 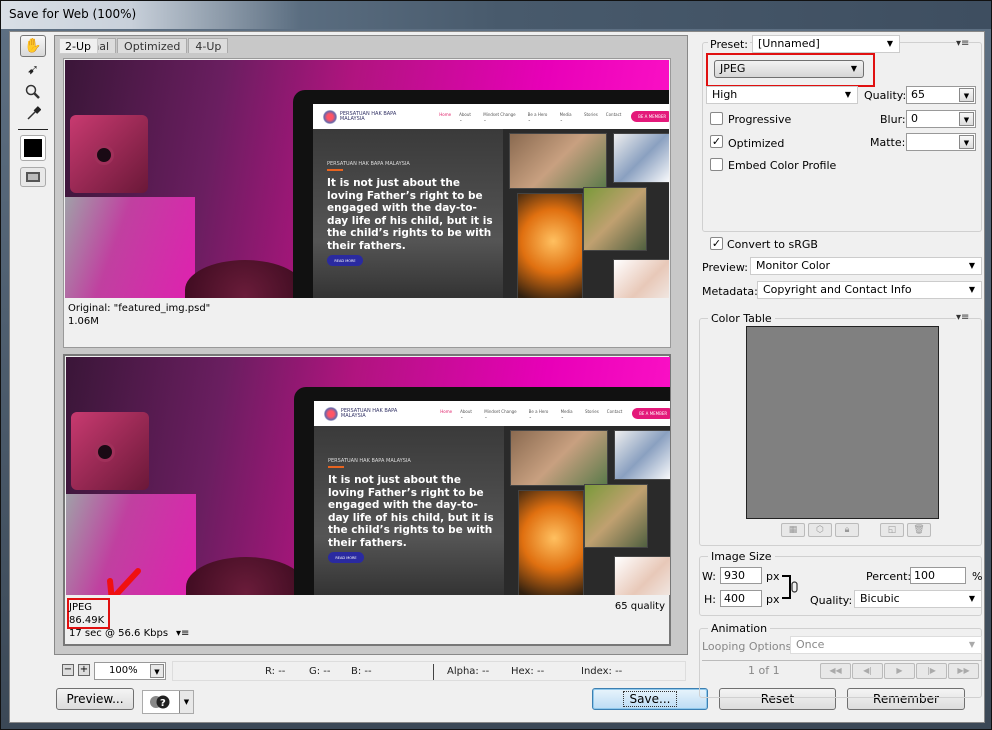 What do you see at coordinates (918, 94) in the screenshot?
I see `quality-value: 65` at bounding box center [918, 94].